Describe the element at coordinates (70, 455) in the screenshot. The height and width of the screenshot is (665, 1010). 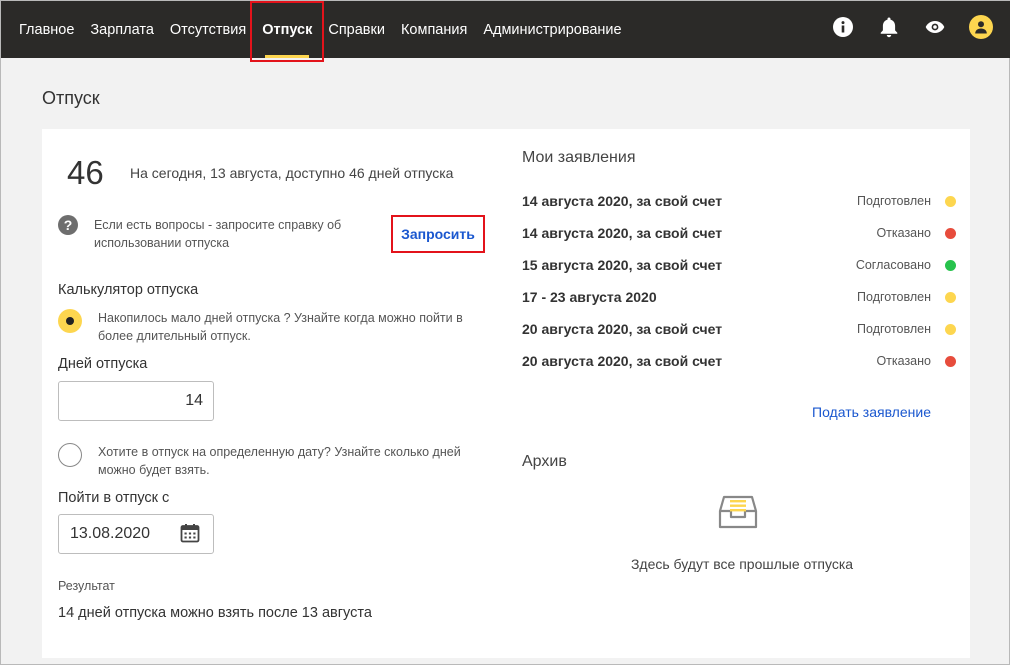
I see `radio-option-specific-date` at that location.